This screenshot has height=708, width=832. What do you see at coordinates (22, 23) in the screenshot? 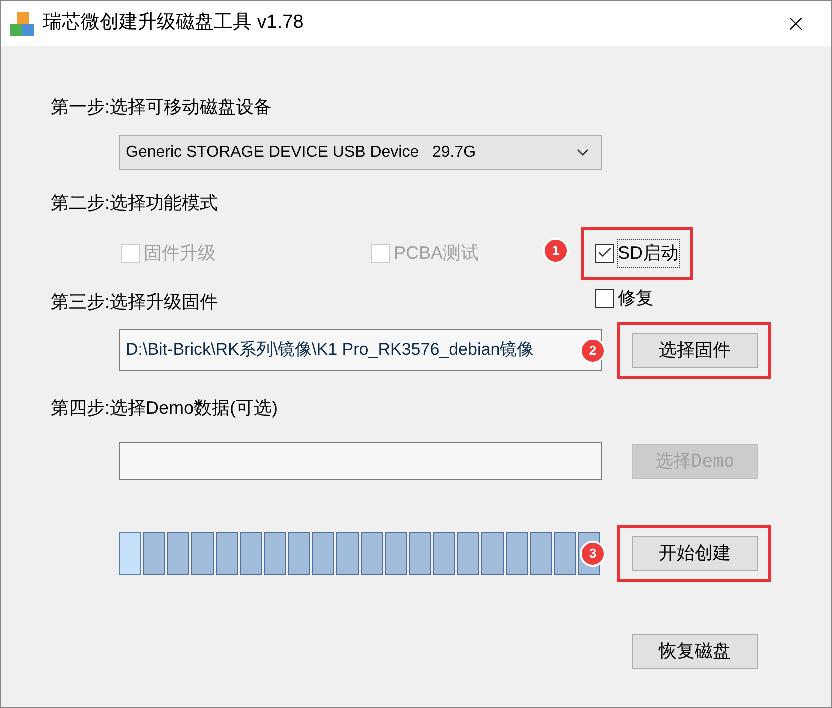
I see `blocks-icon` at bounding box center [22, 23].